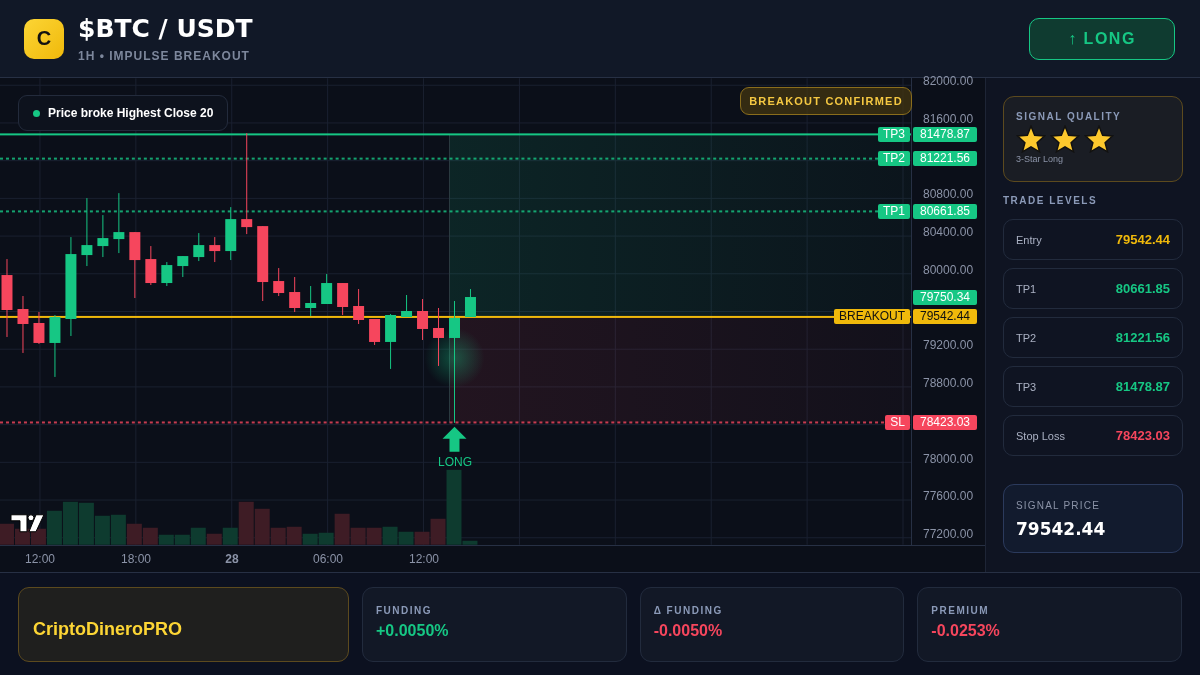  Describe the element at coordinates (945, 134) in the screenshot. I see `price-tag: 81478.87` at that location.